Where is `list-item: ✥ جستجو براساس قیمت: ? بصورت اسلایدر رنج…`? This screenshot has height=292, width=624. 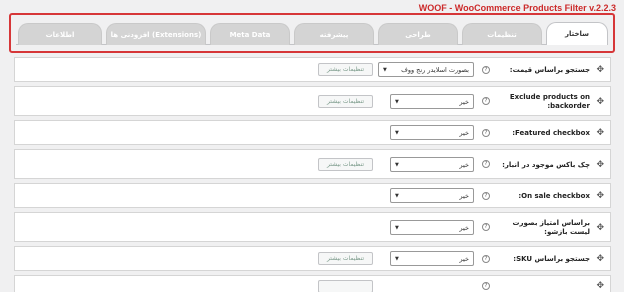 list-item: ✥ جستجو براساس قیمت: ? بصورت اسلایدر رنج… is located at coordinates (312, 69).